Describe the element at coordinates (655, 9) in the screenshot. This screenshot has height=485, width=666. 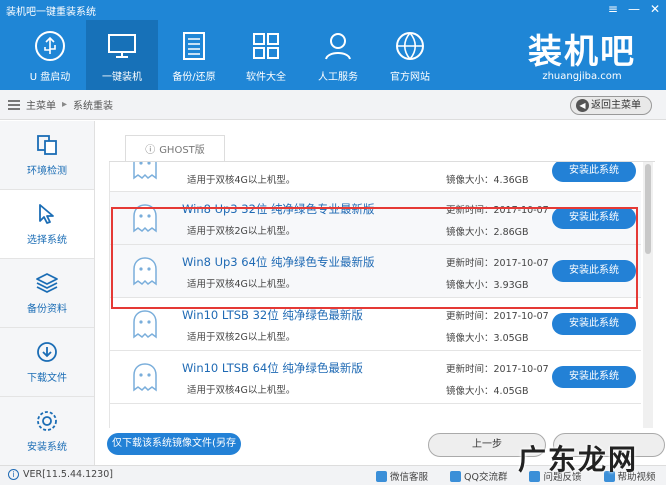
I see `close-icon: ✕` at that location.